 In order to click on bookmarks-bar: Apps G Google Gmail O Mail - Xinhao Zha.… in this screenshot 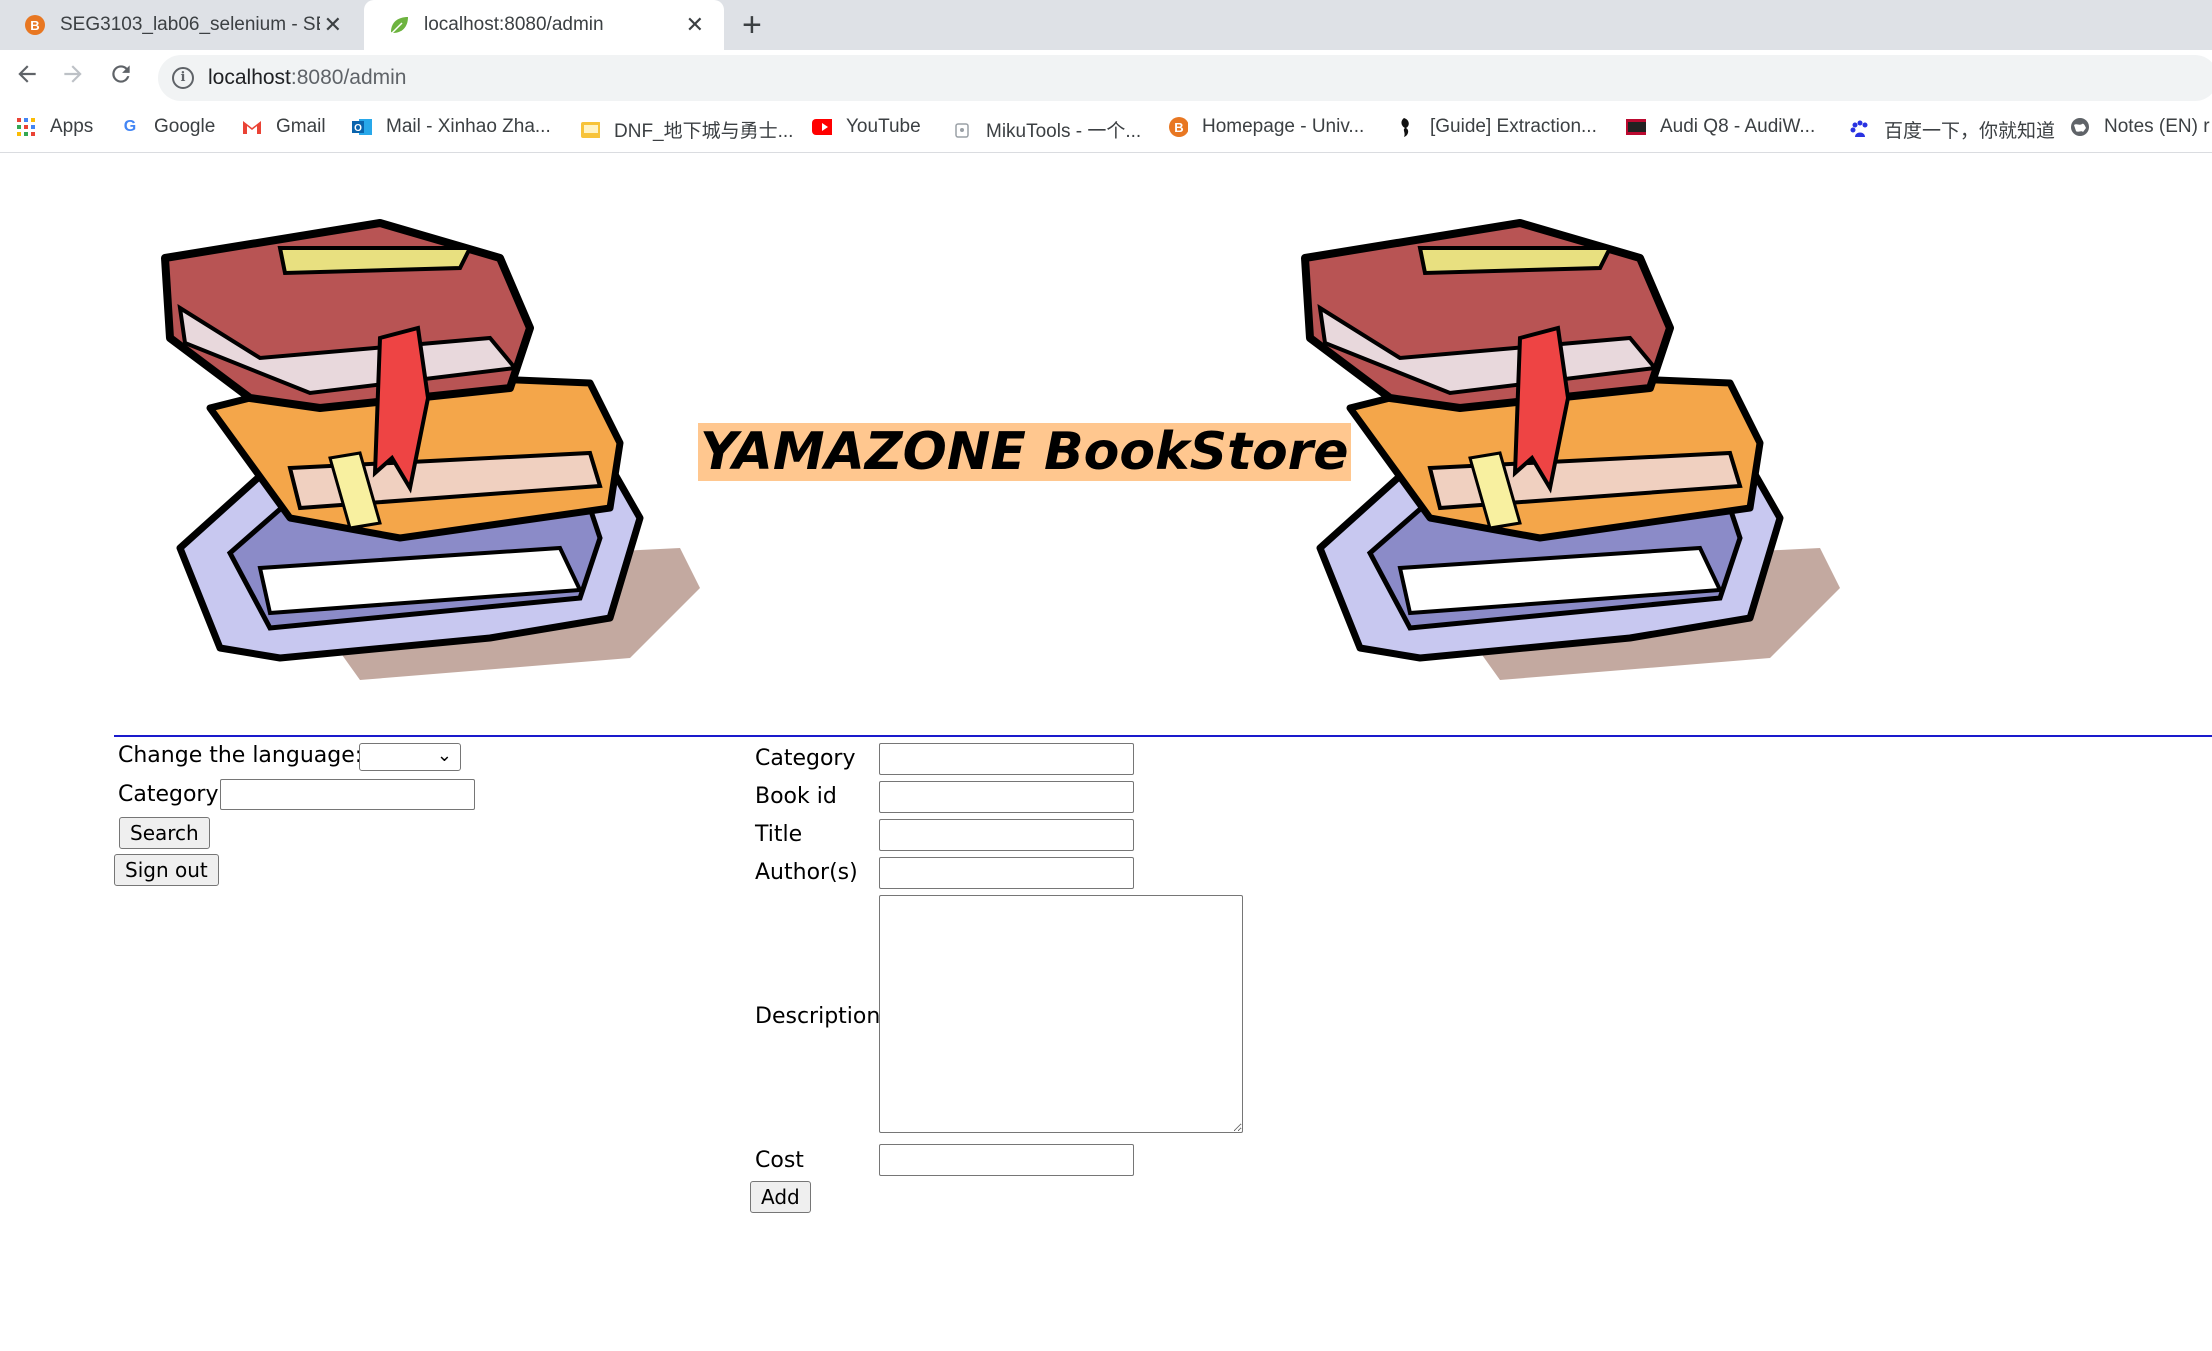, I will do `click(1106, 129)`.